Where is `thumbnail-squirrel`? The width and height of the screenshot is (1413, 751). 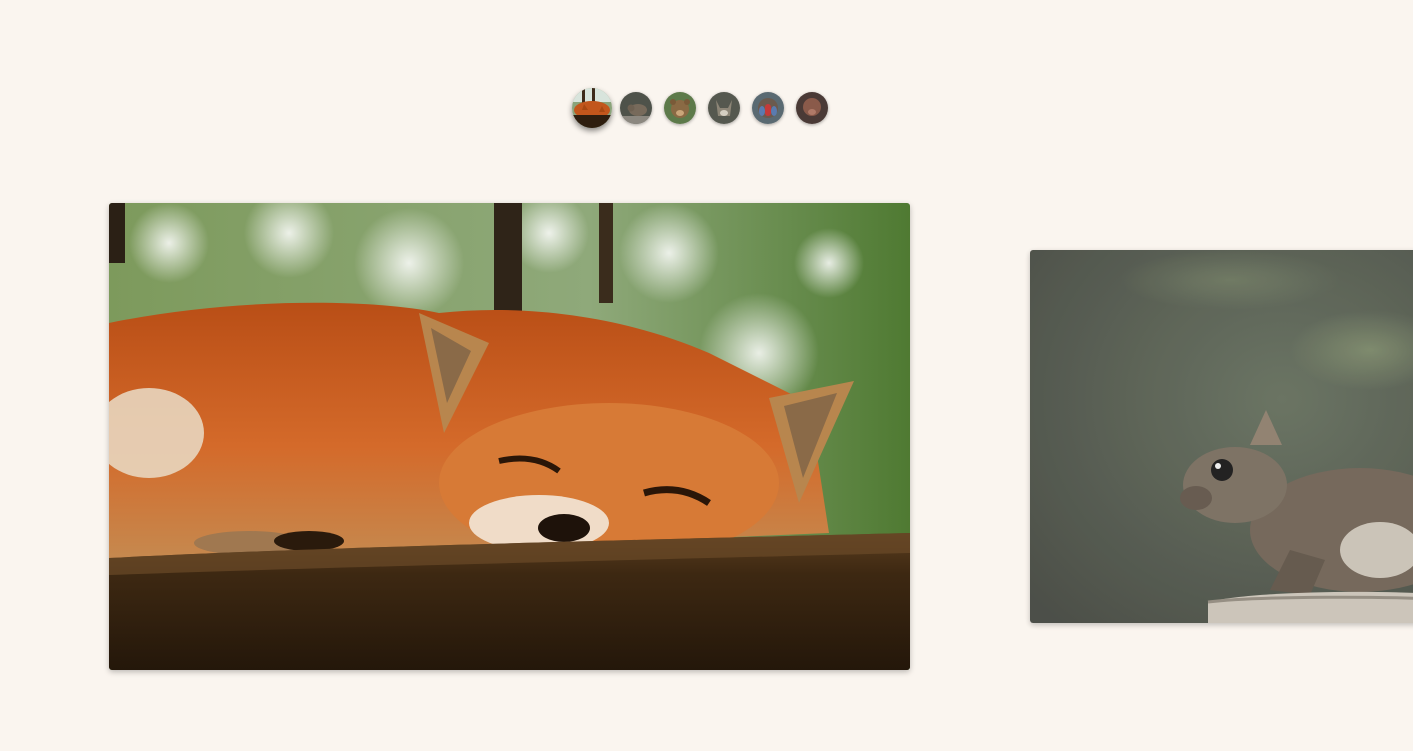 thumbnail-squirrel is located at coordinates (636, 108).